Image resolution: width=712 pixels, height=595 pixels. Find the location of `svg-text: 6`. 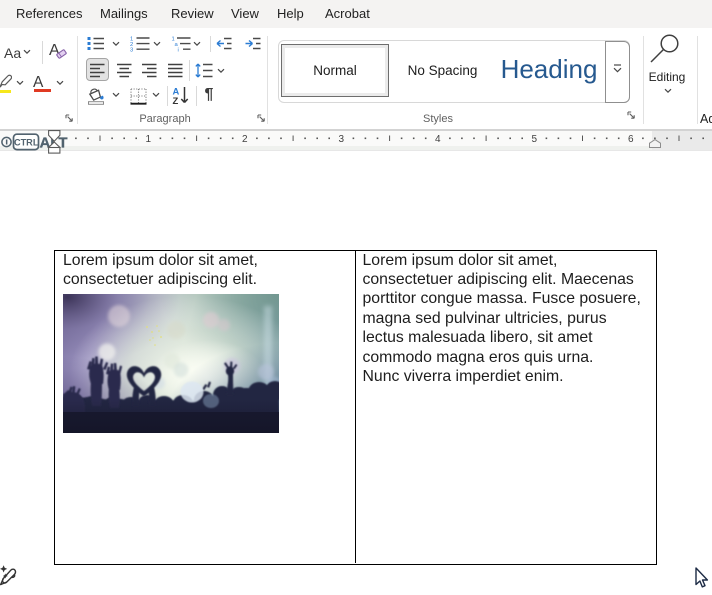

svg-text: 6 is located at coordinates (631, 139).